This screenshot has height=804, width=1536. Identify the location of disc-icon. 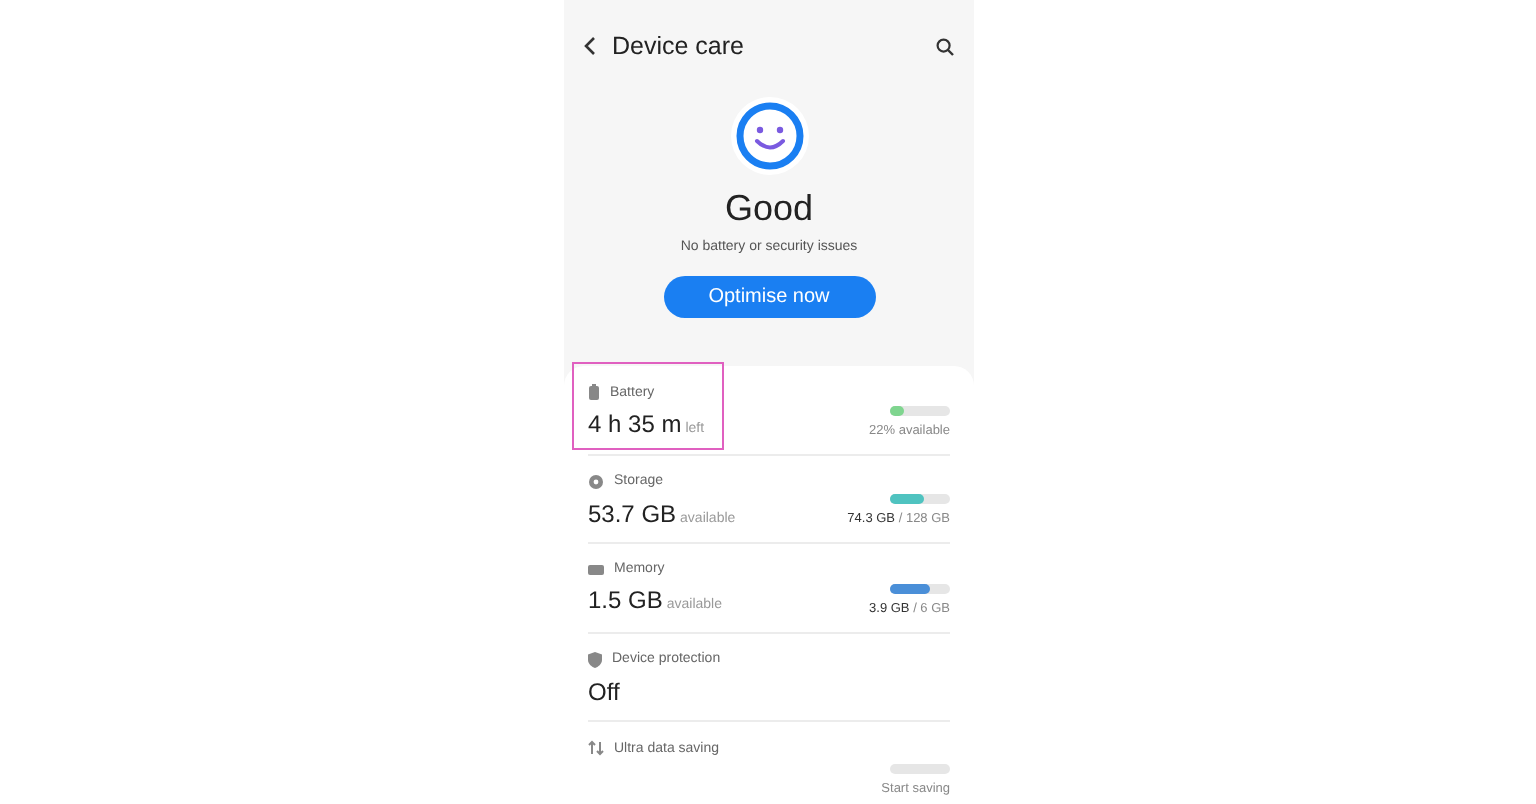
(596, 481).